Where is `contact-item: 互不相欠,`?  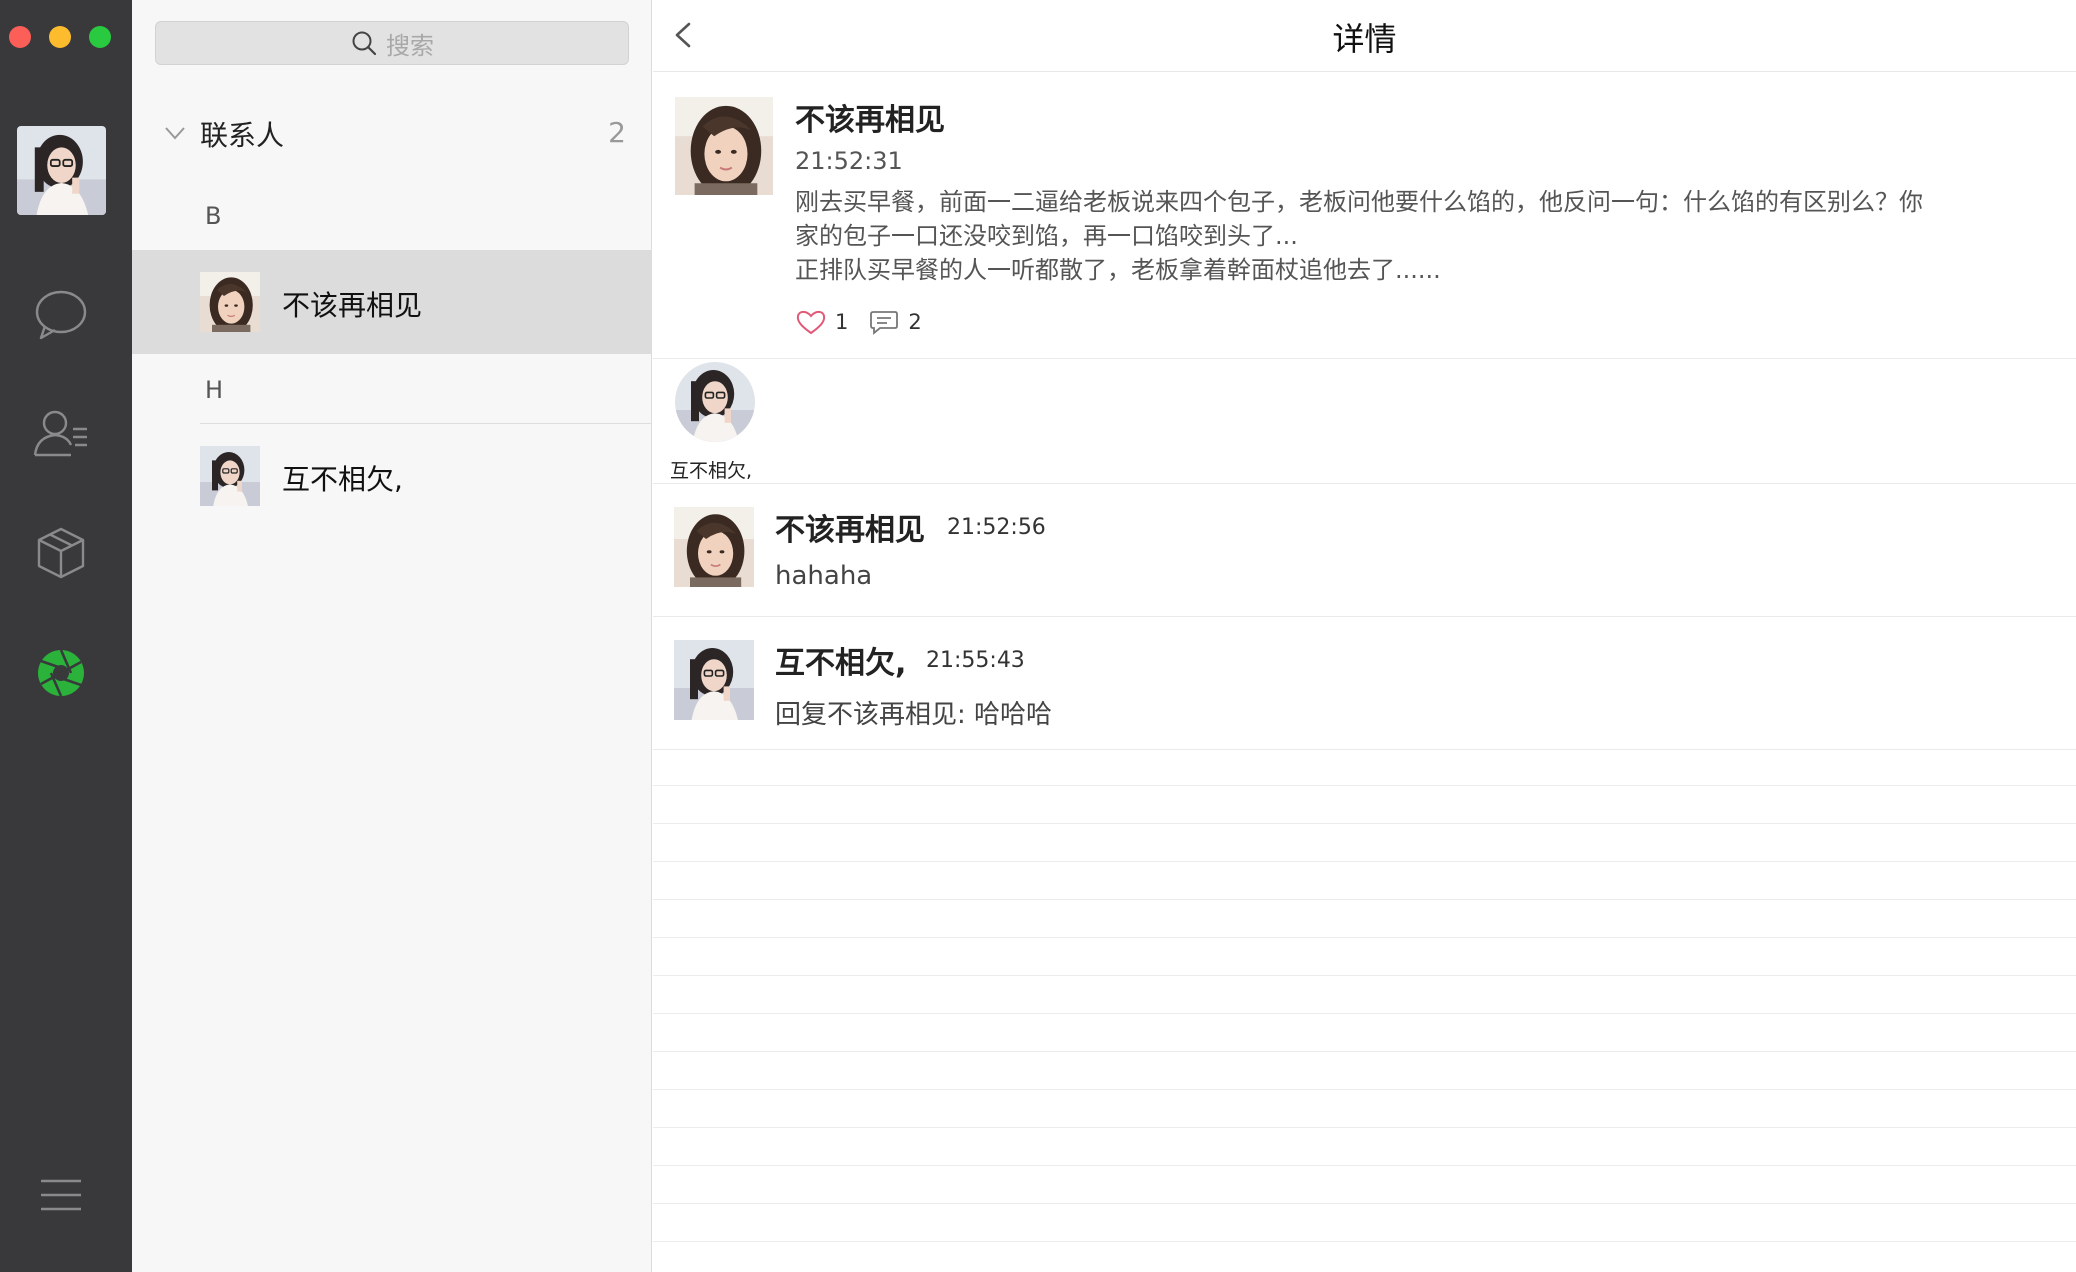 contact-item: 互不相欠, is located at coordinates (392, 476).